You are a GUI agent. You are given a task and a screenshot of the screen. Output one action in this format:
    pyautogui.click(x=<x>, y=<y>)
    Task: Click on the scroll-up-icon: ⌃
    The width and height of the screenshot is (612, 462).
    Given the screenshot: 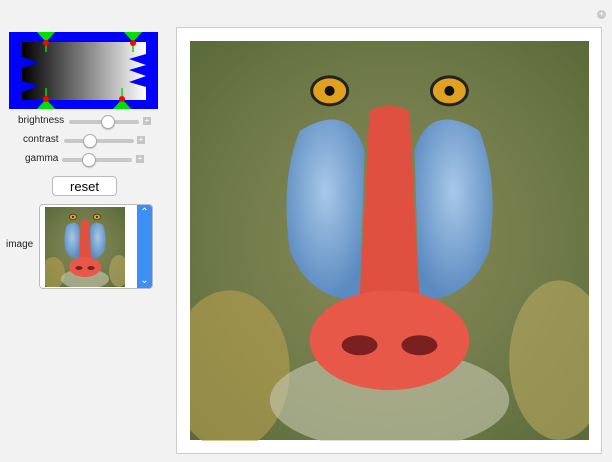 What is the action you would take?
    pyautogui.click(x=144, y=212)
    